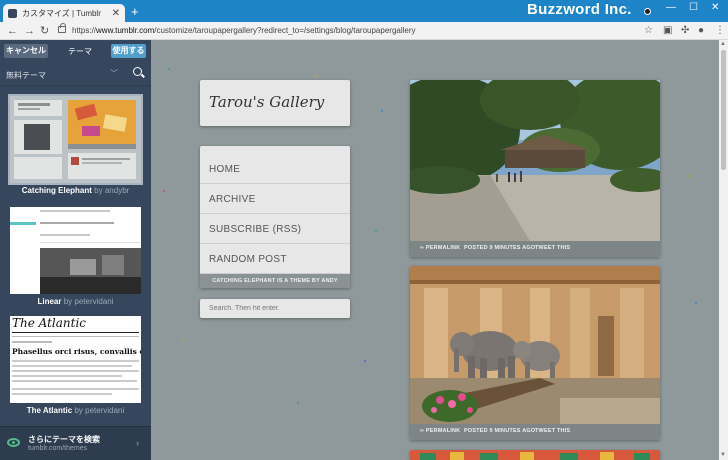  What do you see at coordinates (117, 190) in the screenshot?
I see `theme-author: andybr` at bounding box center [117, 190].